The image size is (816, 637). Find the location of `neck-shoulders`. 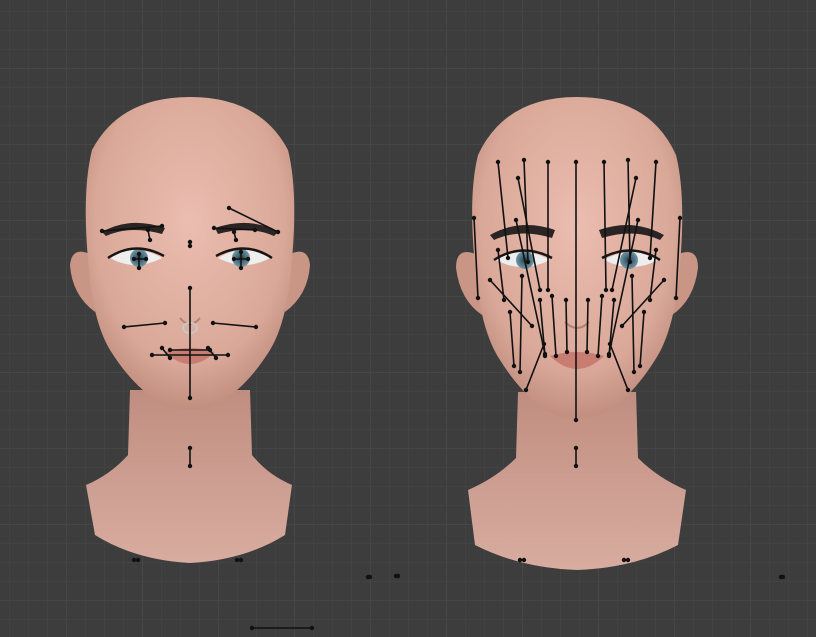

neck-shoulders is located at coordinates (189, 476).